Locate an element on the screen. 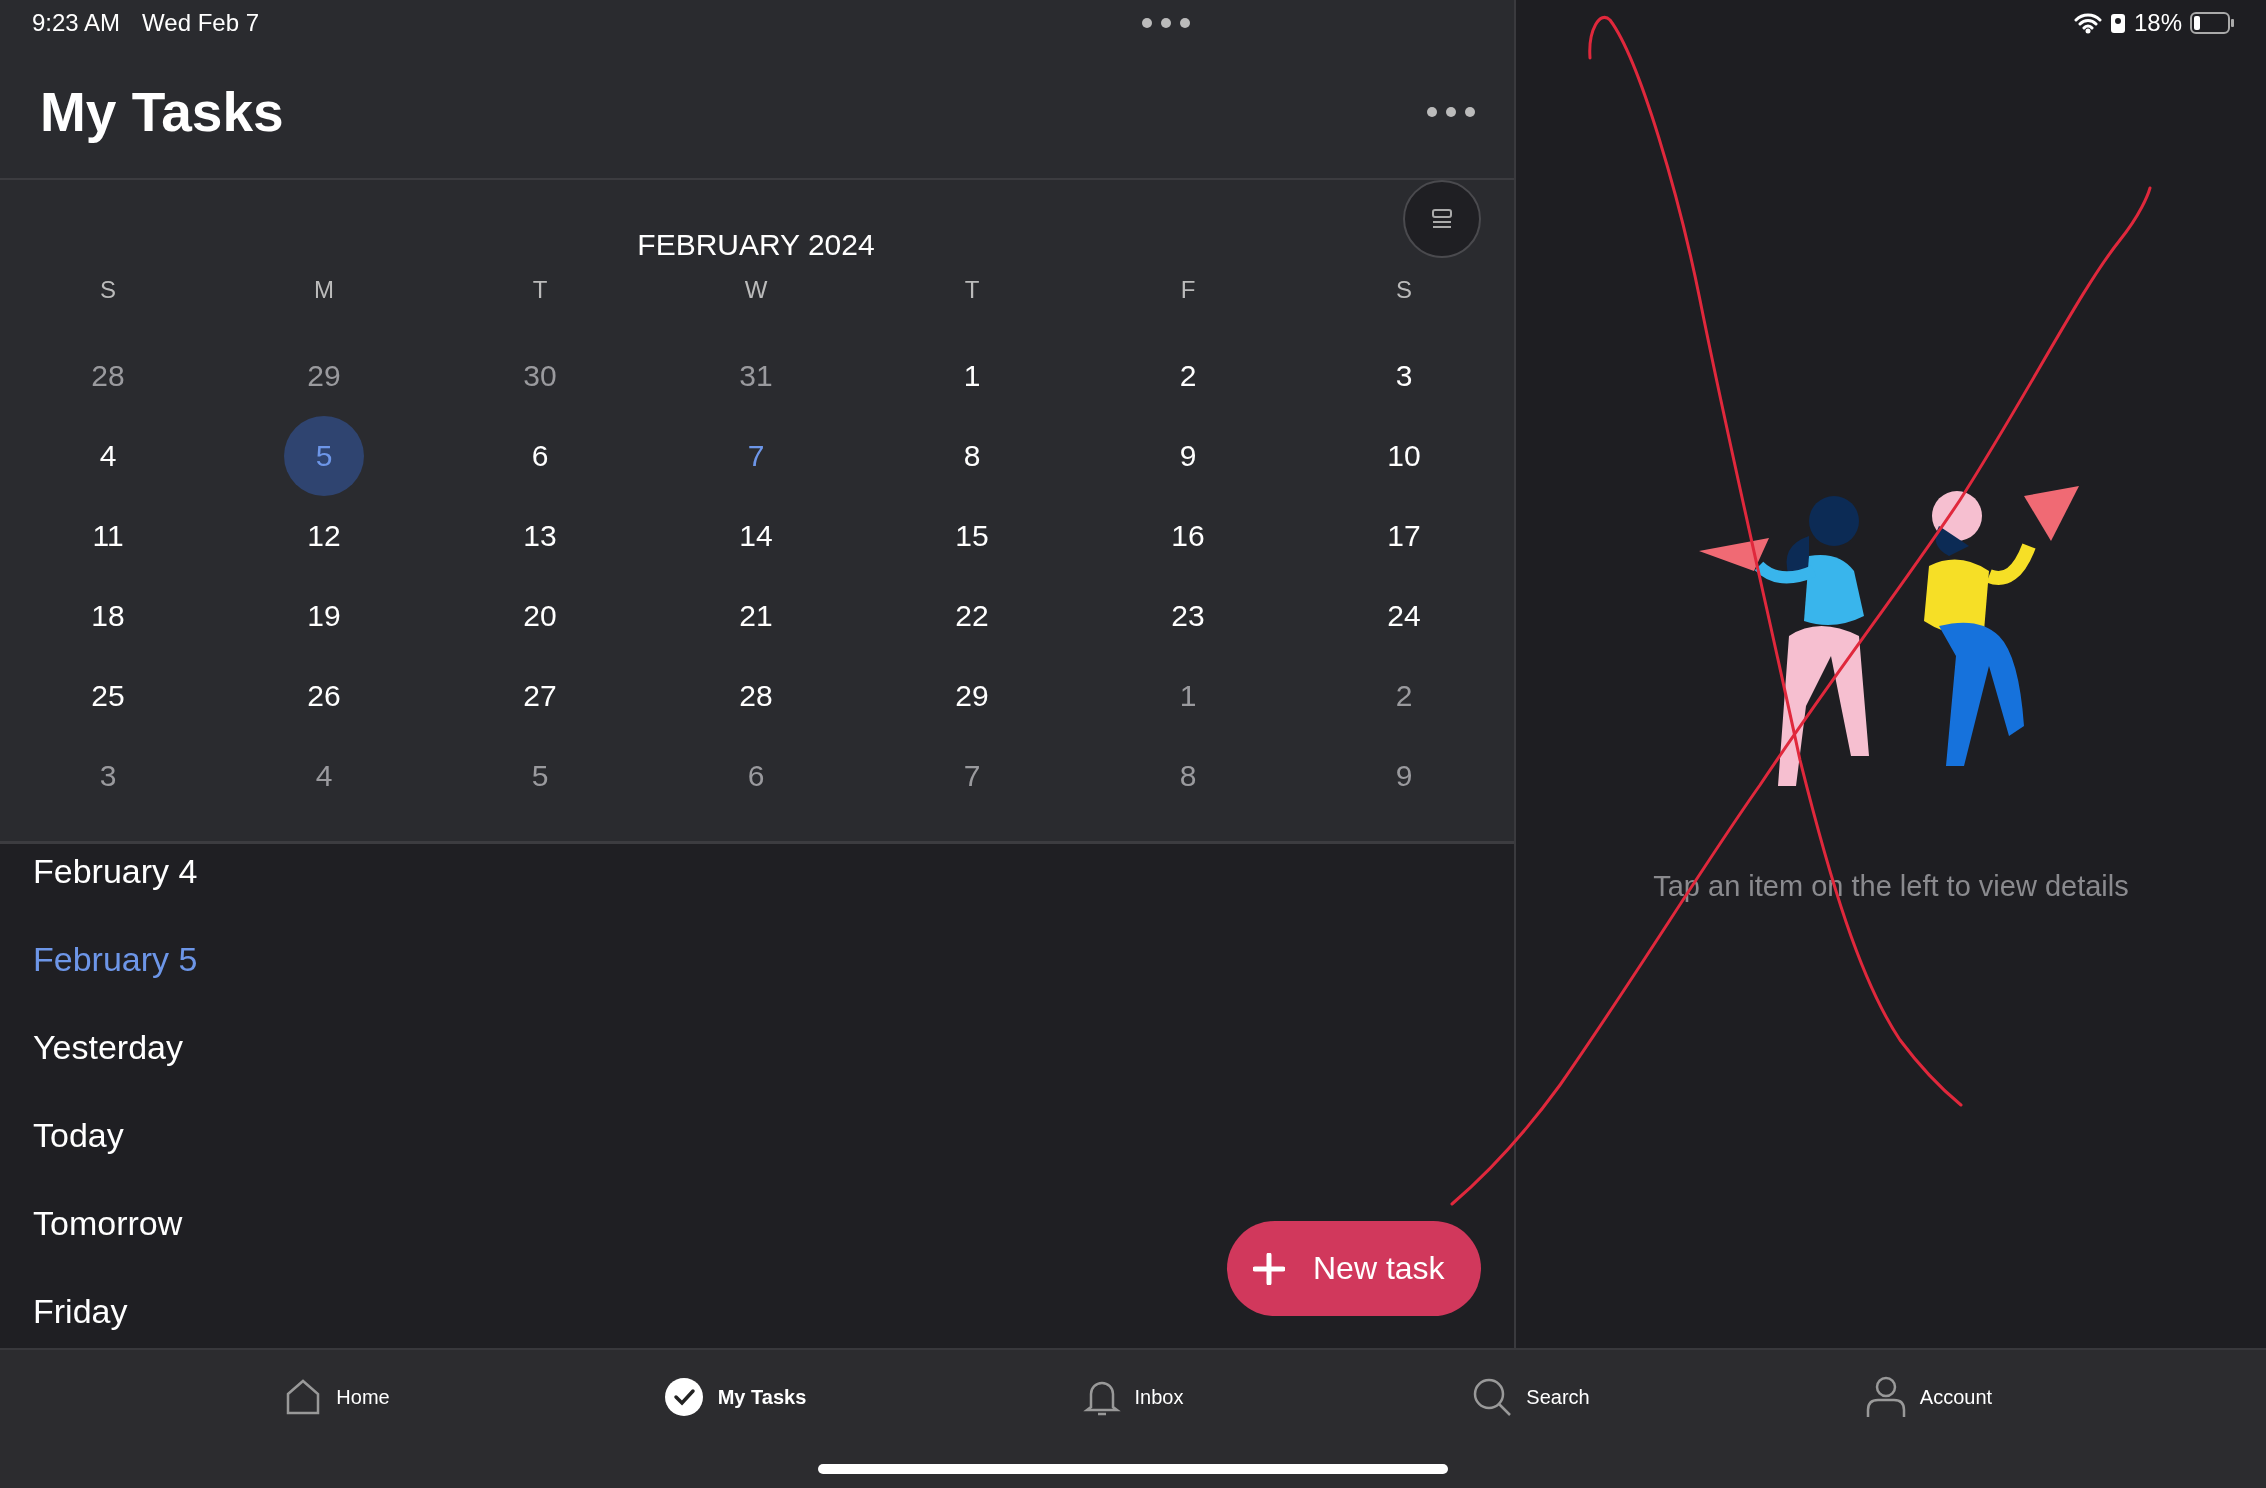 The width and height of the screenshot is (2266, 1488). battery-icon is located at coordinates (2213, 23).